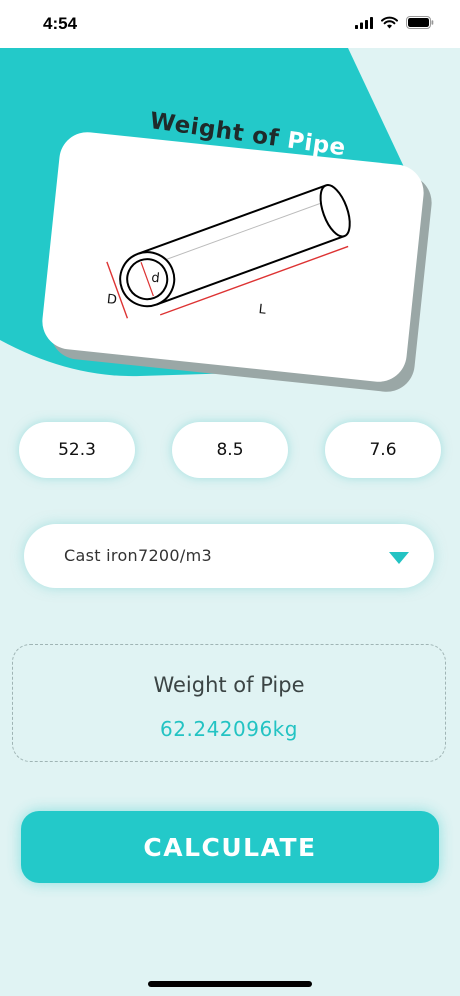  Describe the element at coordinates (112, 300) in the screenshot. I see `outer-diameter-label: D` at that location.